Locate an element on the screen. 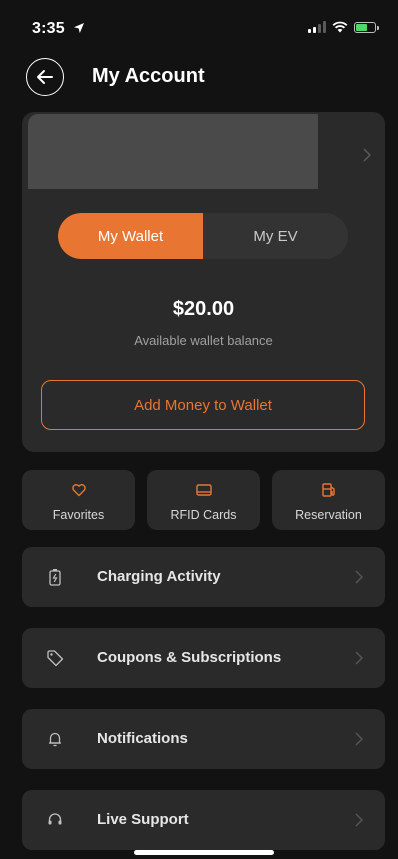 The width and height of the screenshot is (398, 859). wallet-ev-toggle: My Wallet My EV is located at coordinates (203, 236).